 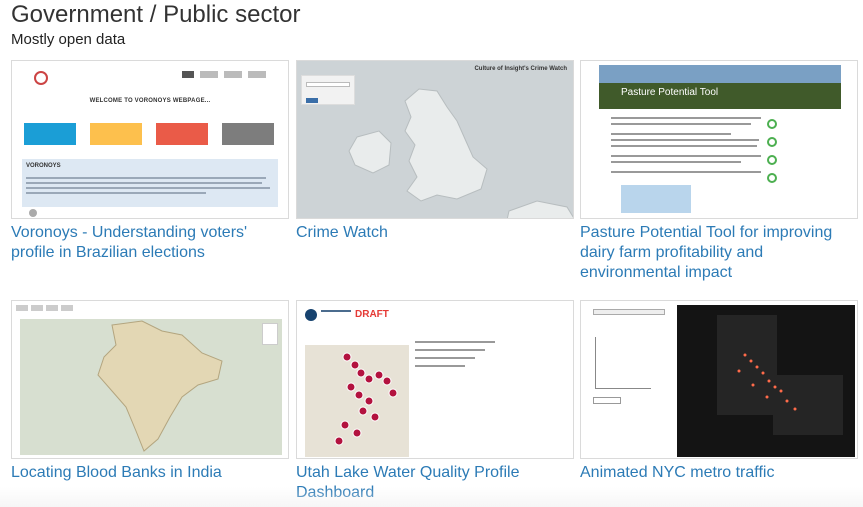 What do you see at coordinates (150, 183) in the screenshot?
I see `thumb-info-panel: VORONOYS` at bounding box center [150, 183].